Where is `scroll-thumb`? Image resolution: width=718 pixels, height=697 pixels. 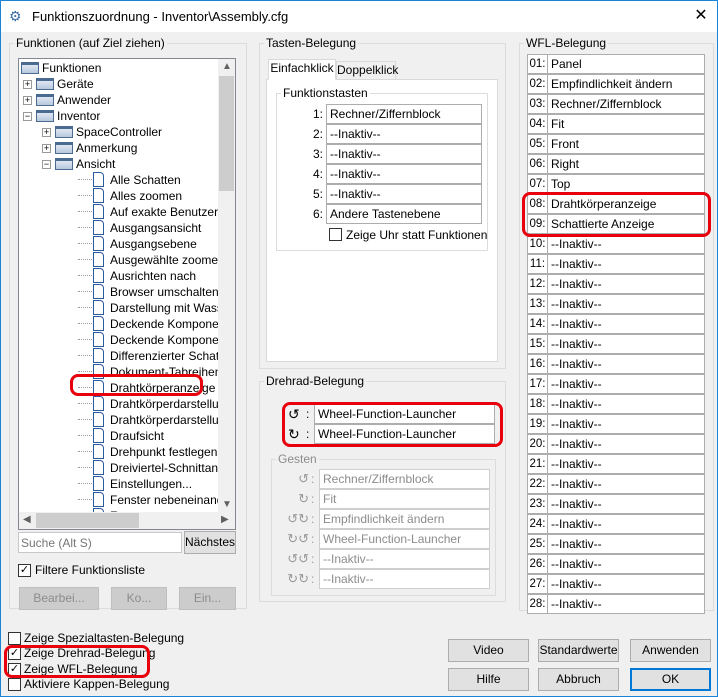
scroll-thumb is located at coordinates (226, 133).